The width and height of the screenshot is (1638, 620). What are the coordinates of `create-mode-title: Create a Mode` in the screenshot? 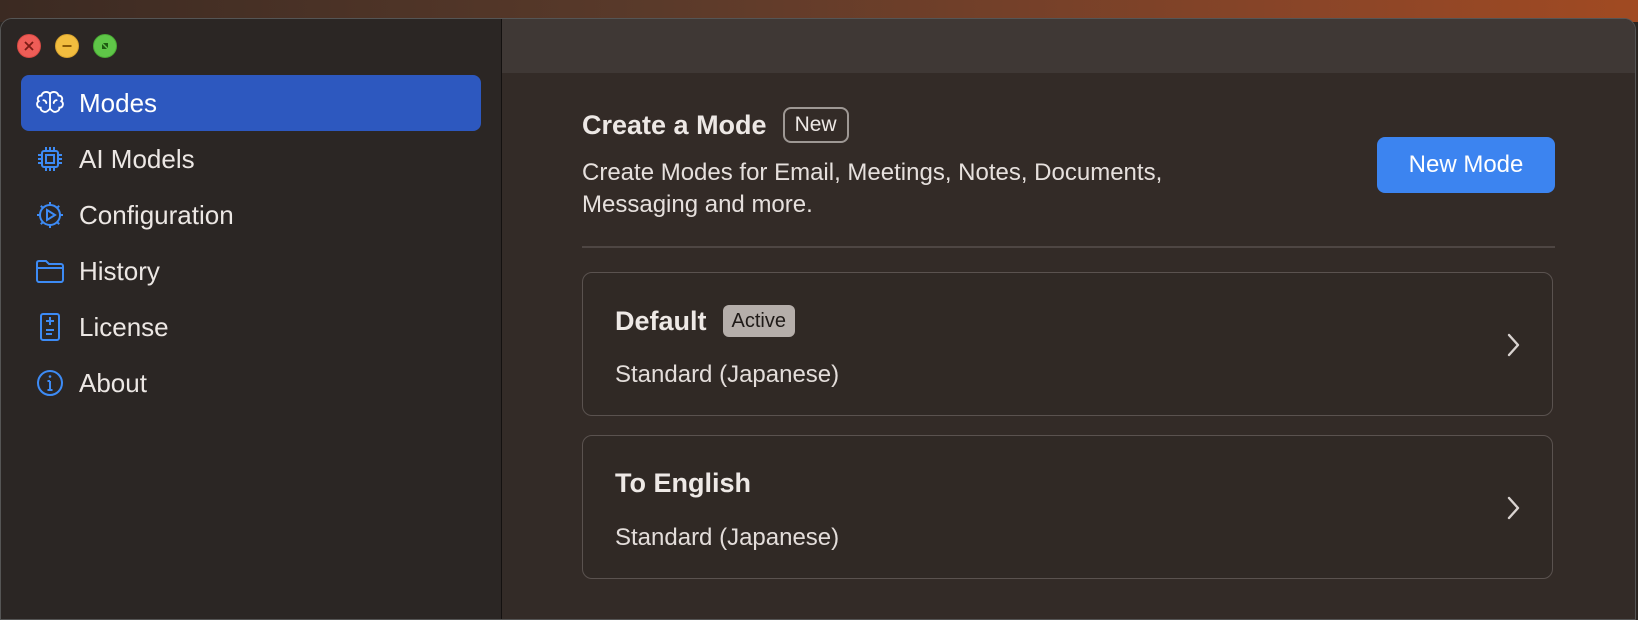 It's located at (674, 124).